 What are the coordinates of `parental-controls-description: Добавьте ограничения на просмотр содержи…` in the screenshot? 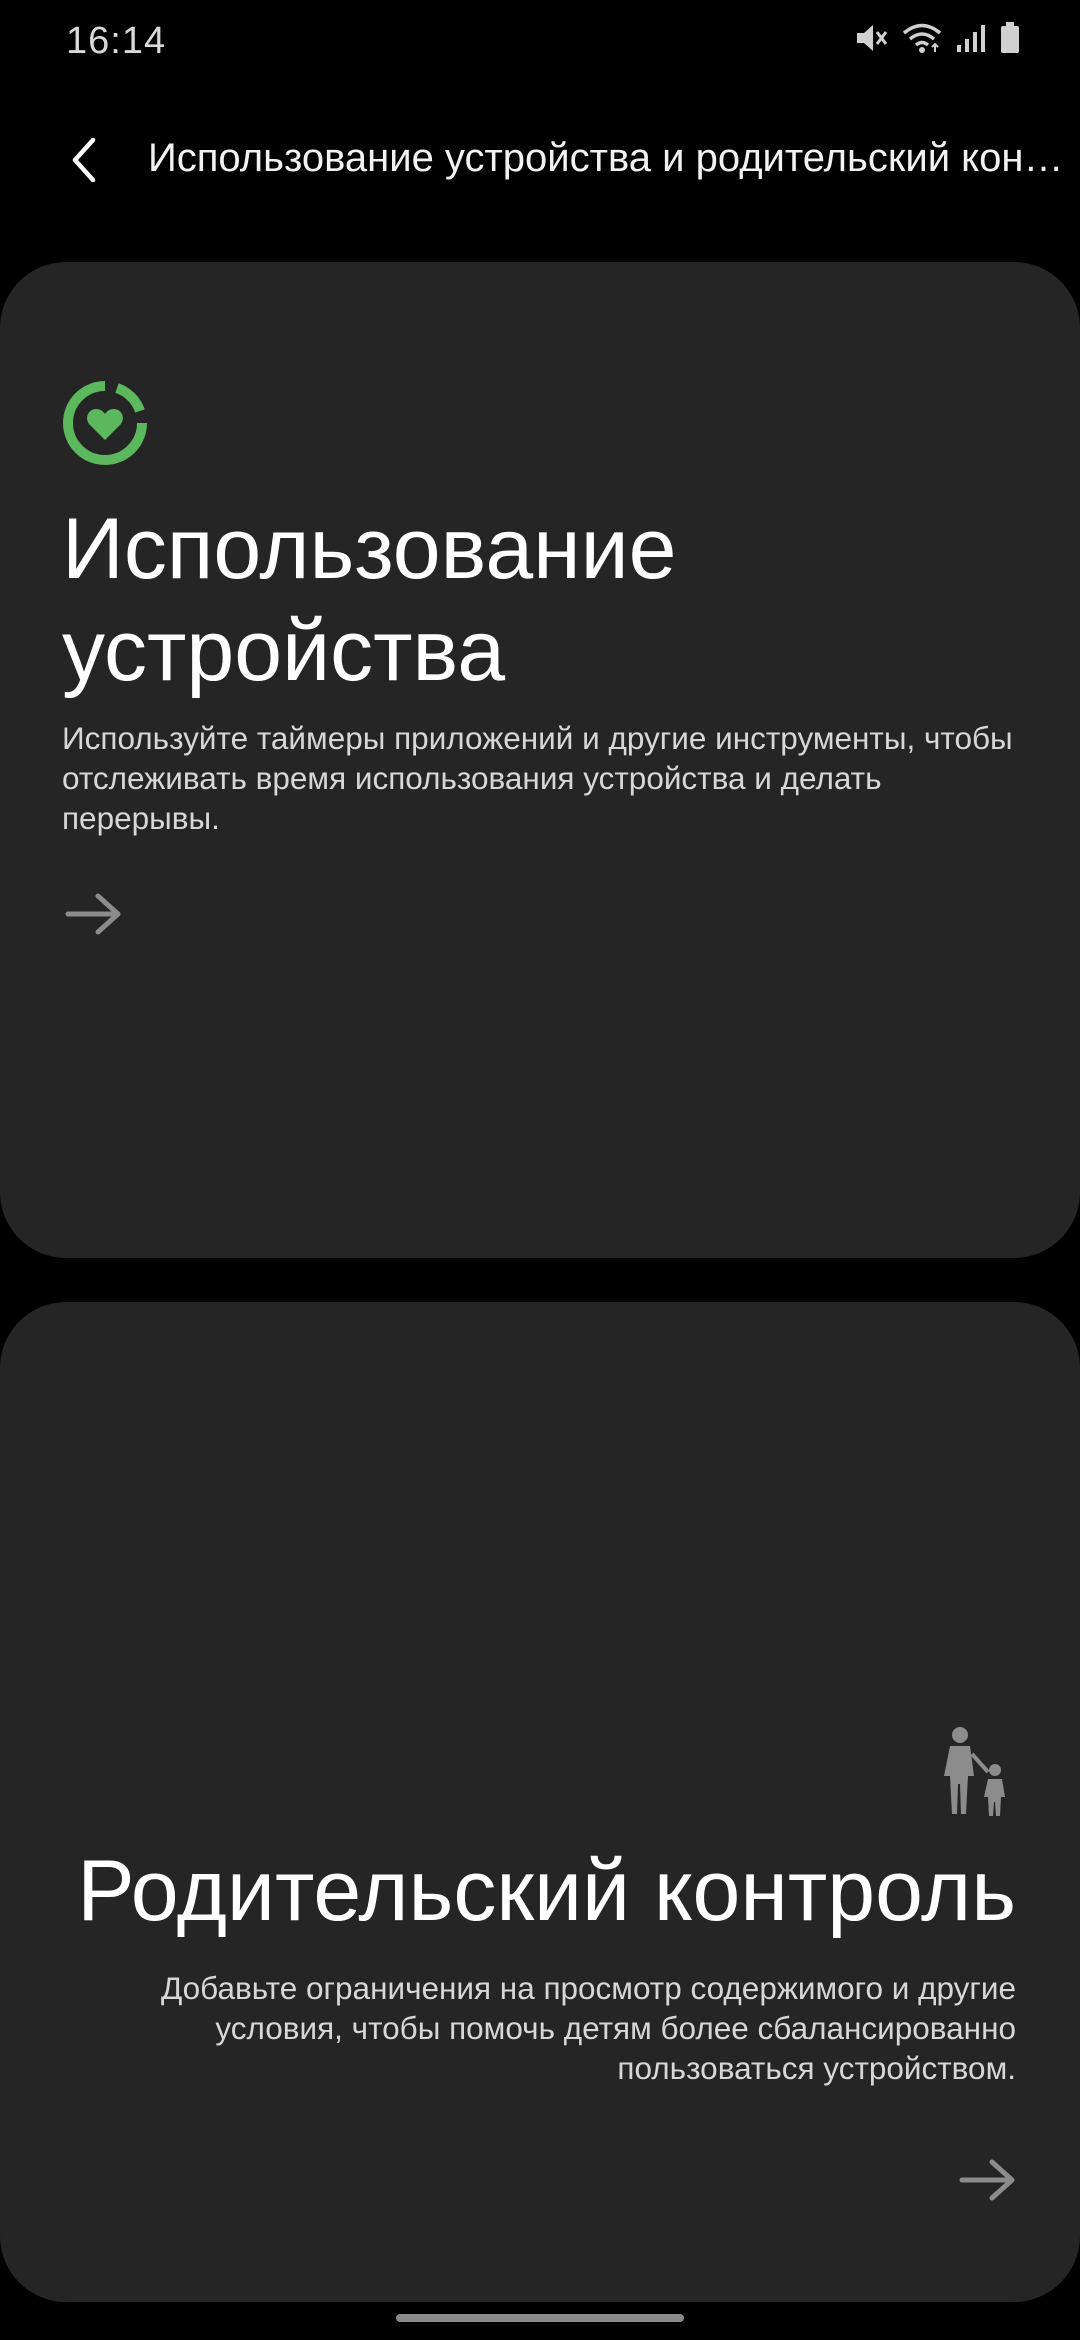 It's located at (588, 2028).